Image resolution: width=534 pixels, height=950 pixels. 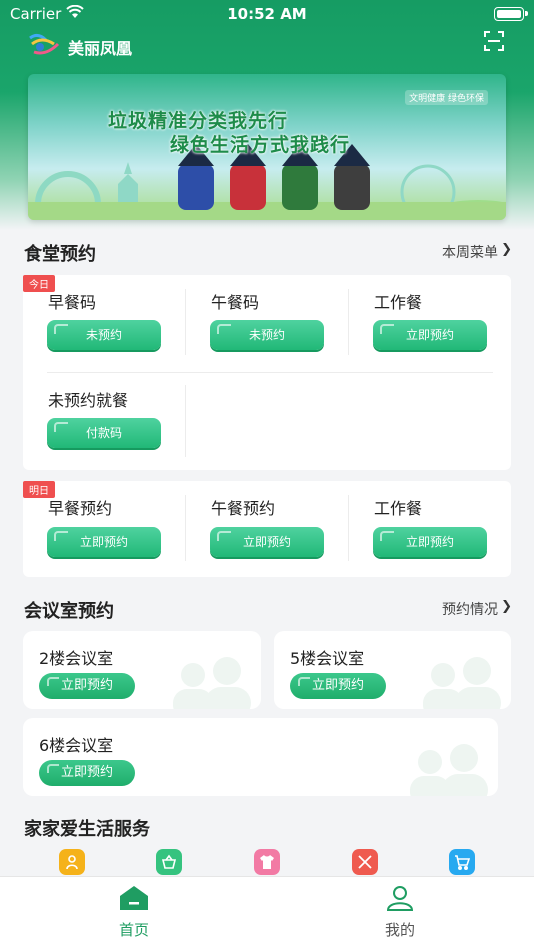 What do you see at coordinates (400, 898) in the screenshot?
I see `user-icon` at bounding box center [400, 898].